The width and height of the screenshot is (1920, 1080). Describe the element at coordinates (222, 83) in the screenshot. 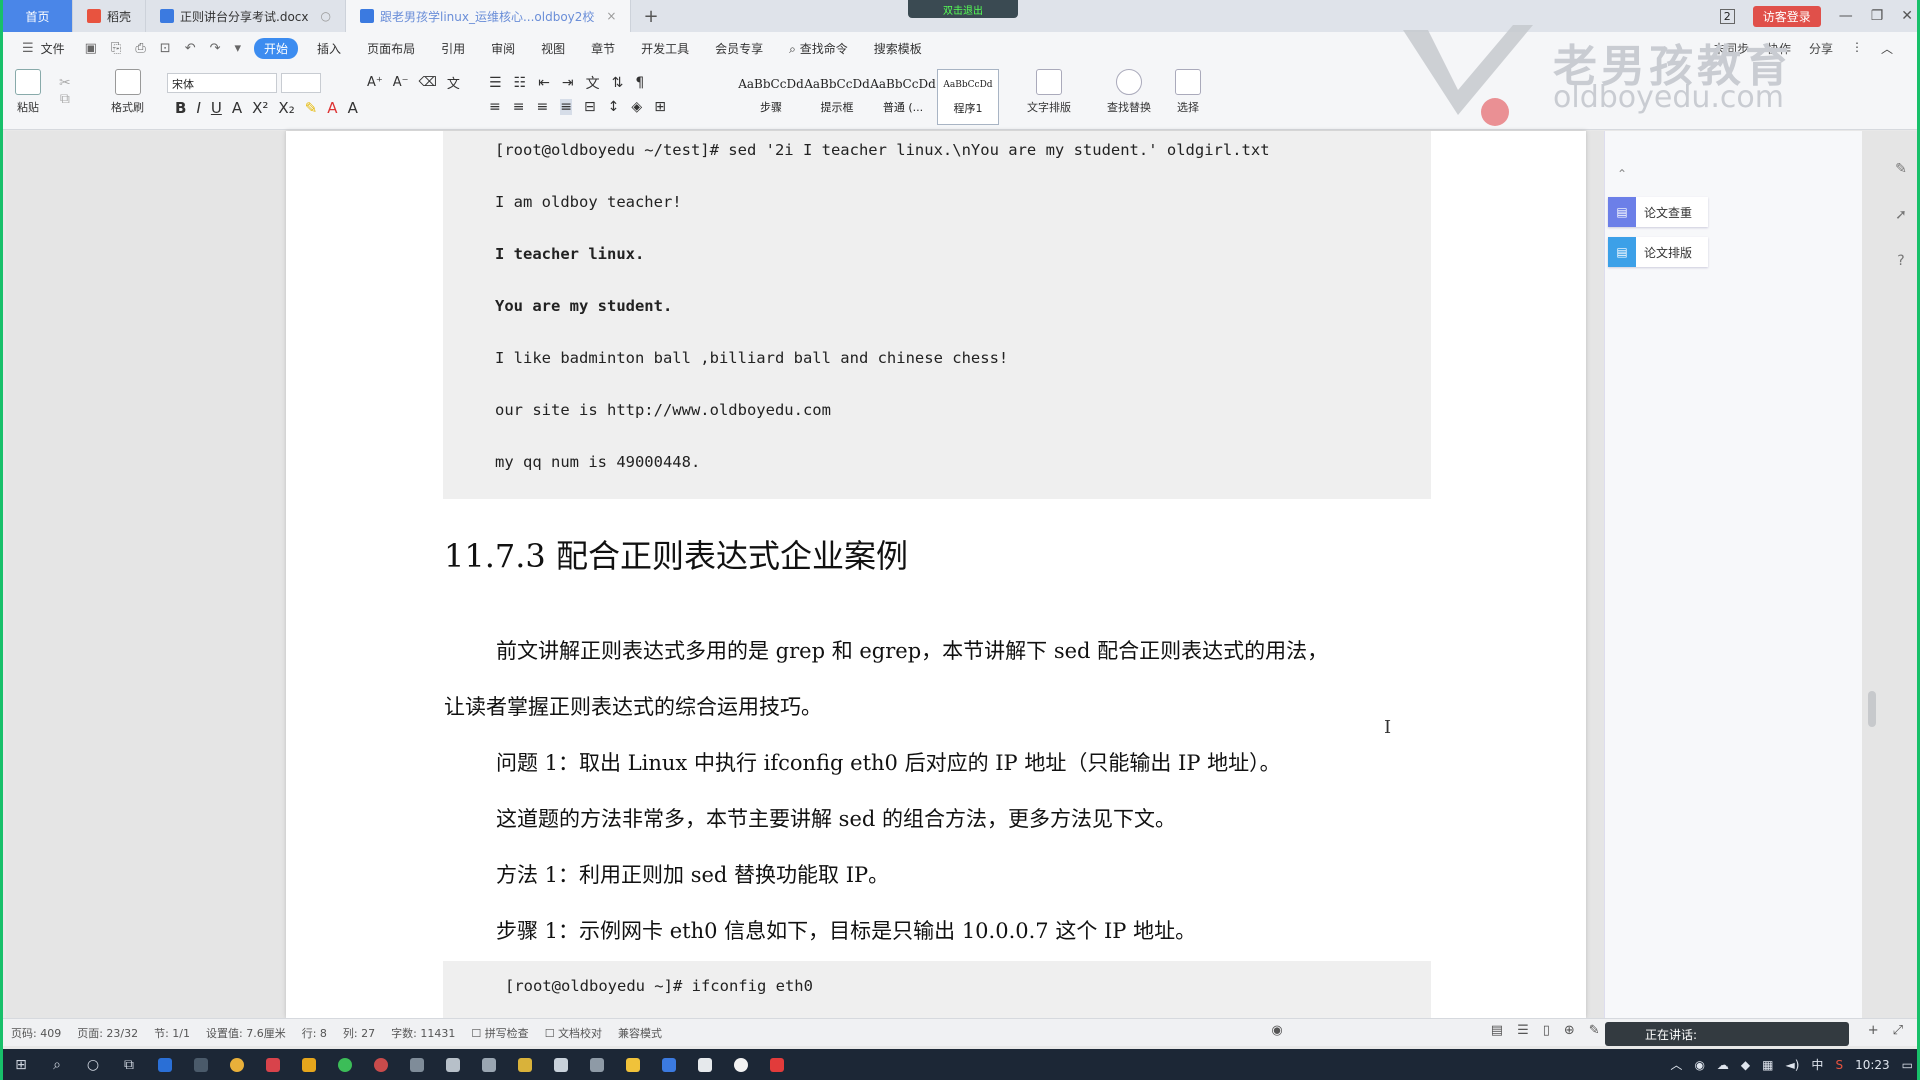

I see `font-family-select: 宋体` at that location.